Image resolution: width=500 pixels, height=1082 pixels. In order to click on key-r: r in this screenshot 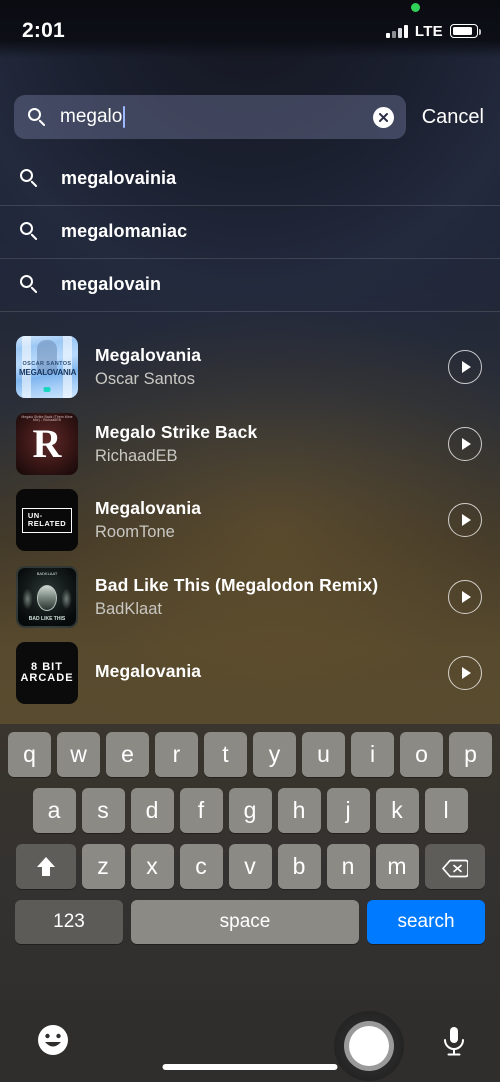, I will do `click(176, 754)`.